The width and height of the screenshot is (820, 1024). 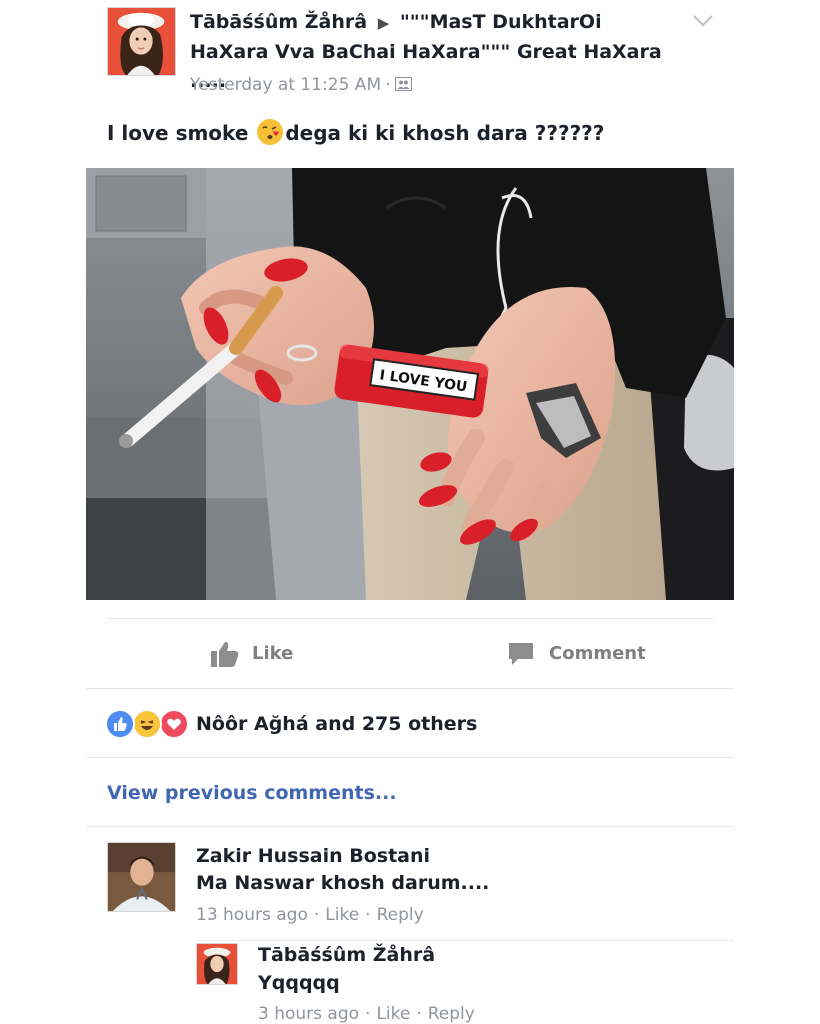 What do you see at coordinates (597, 653) in the screenshot?
I see `comment-label: Comment` at bounding box center [597, 653].